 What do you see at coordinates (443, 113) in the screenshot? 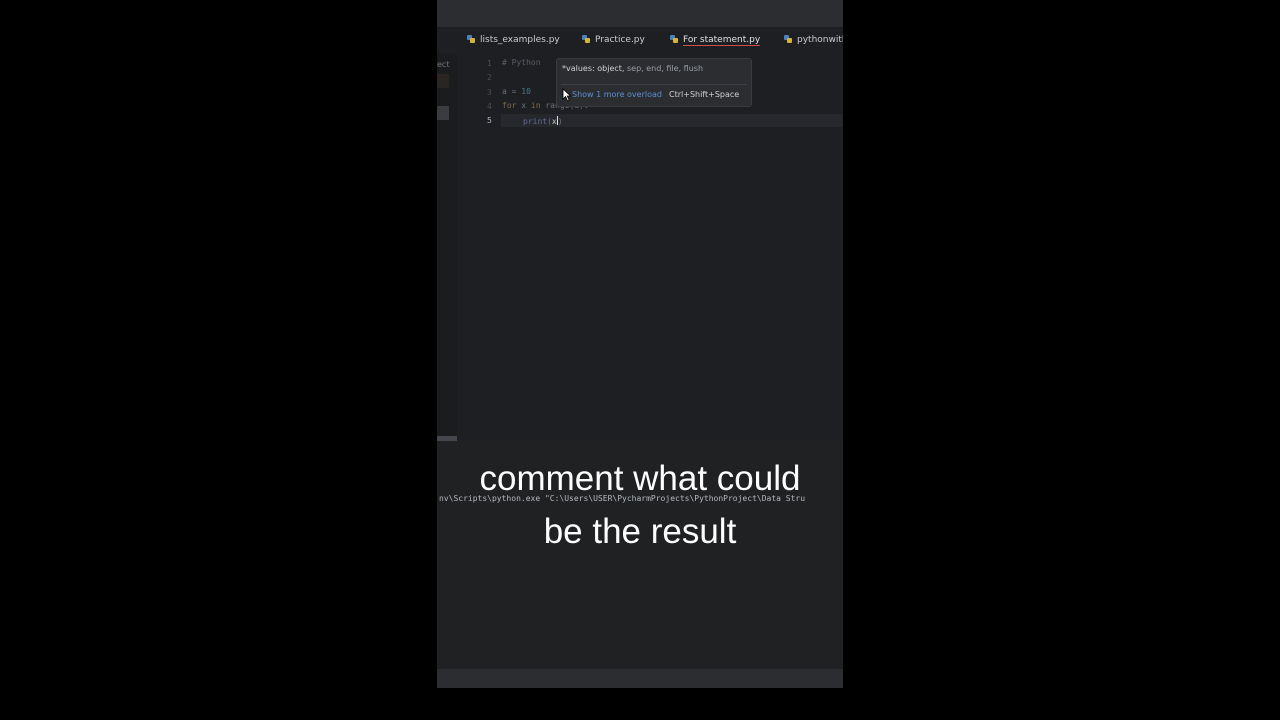
I see `project-row-selected` at bounding box center [443, 113].